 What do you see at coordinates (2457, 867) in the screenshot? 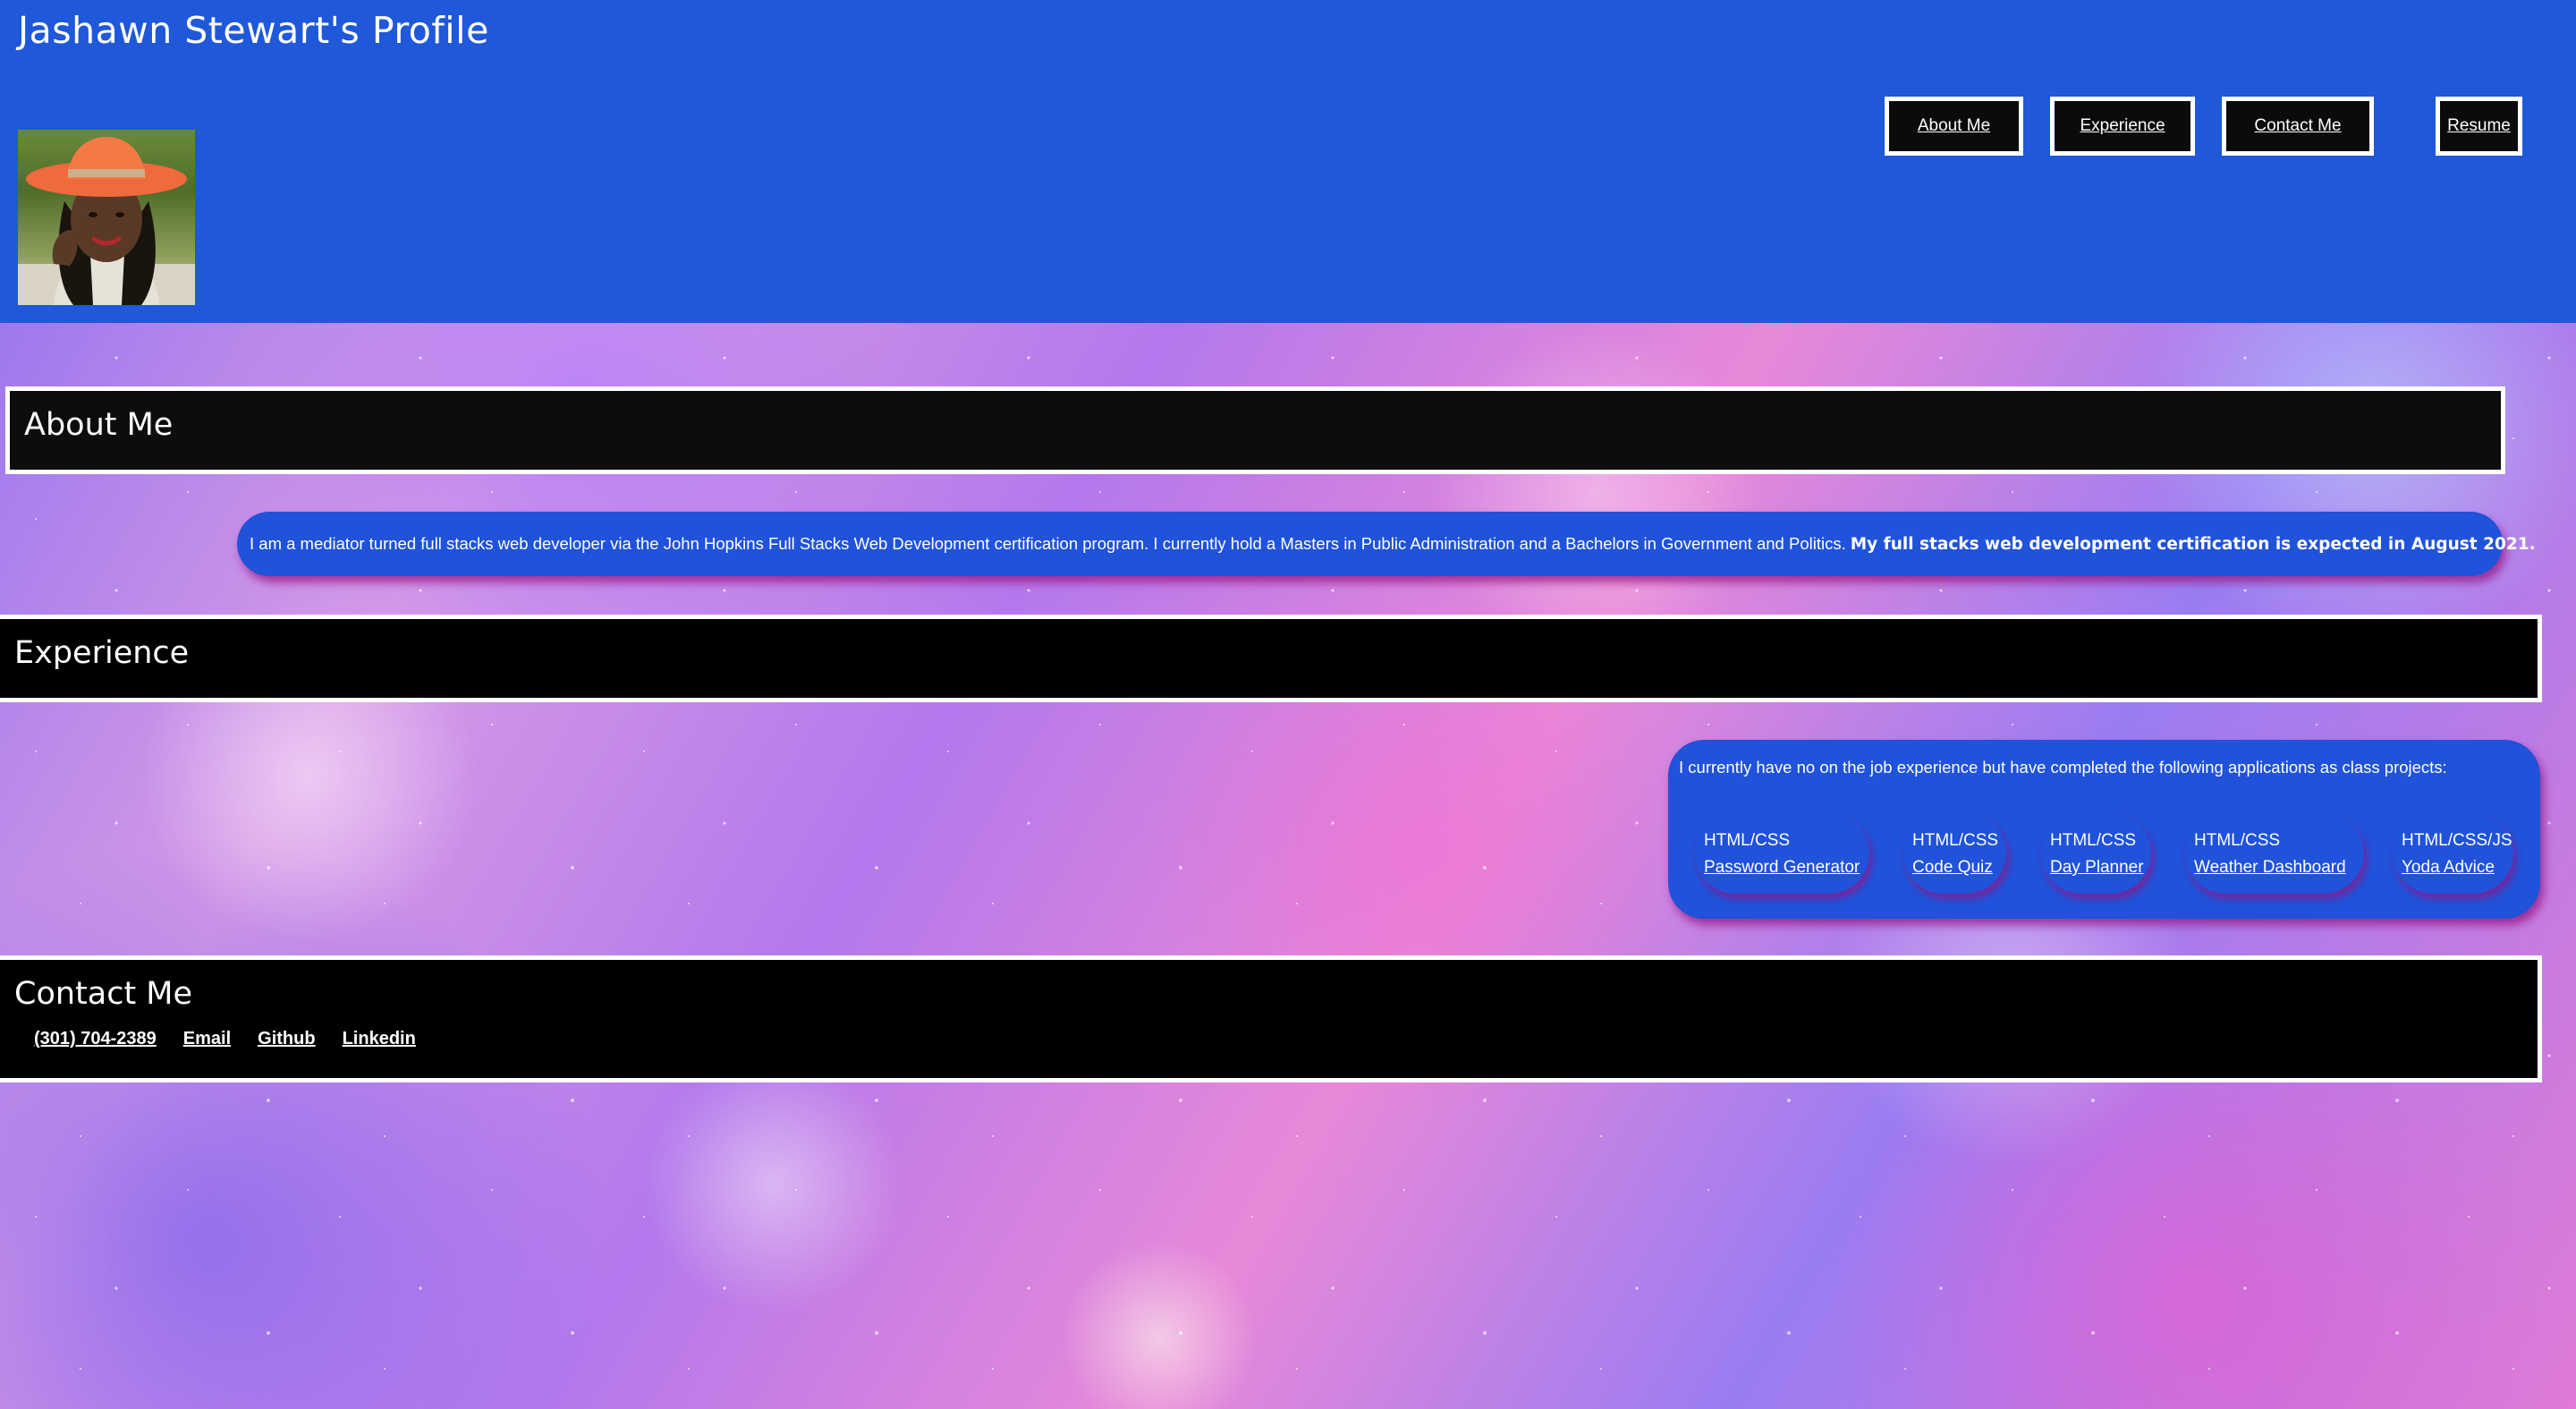
I see `project-link-yoda-advice: Yoda Advice` at bounding box center [2457, 867].